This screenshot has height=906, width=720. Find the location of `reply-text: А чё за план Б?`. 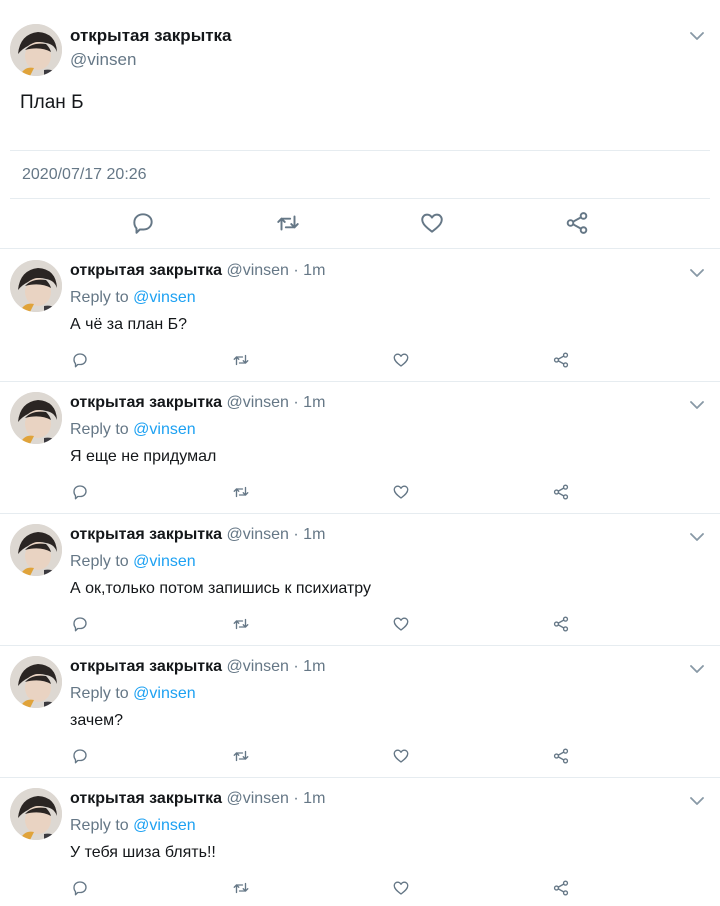

reply-text: А чё за план Б? is located at coordinates (129, 324).